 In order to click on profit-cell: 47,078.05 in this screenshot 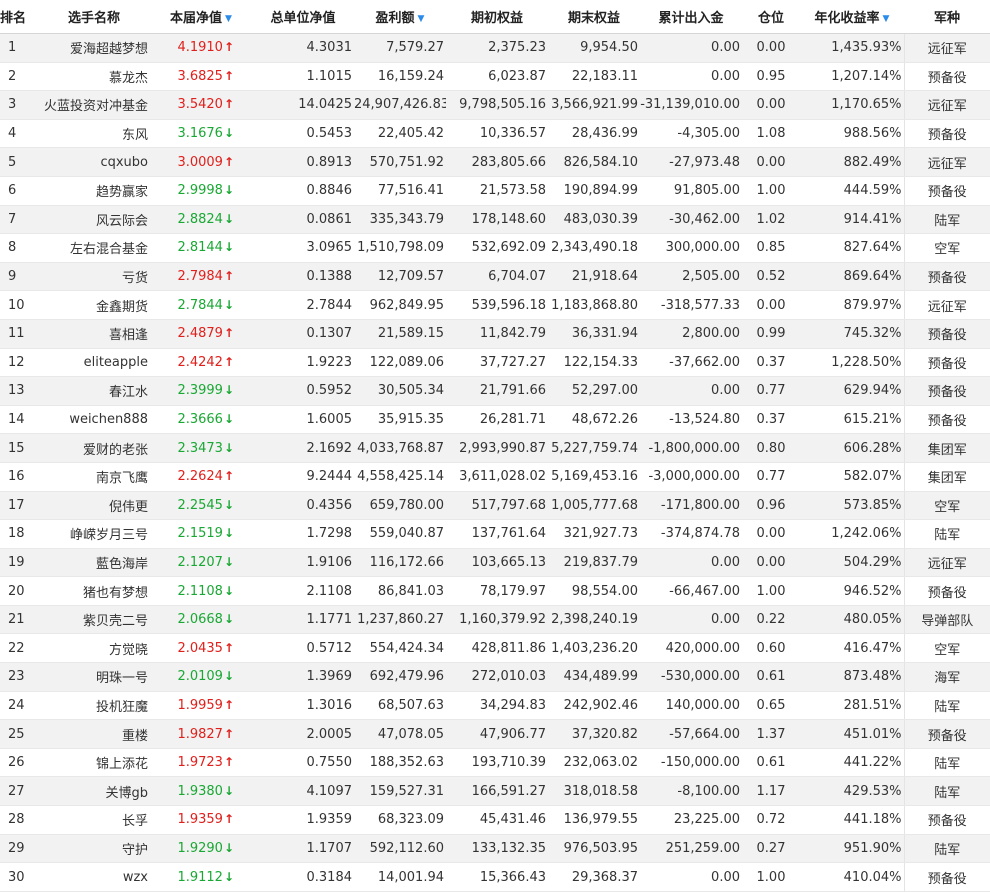, I will do `click(400, 734)`.